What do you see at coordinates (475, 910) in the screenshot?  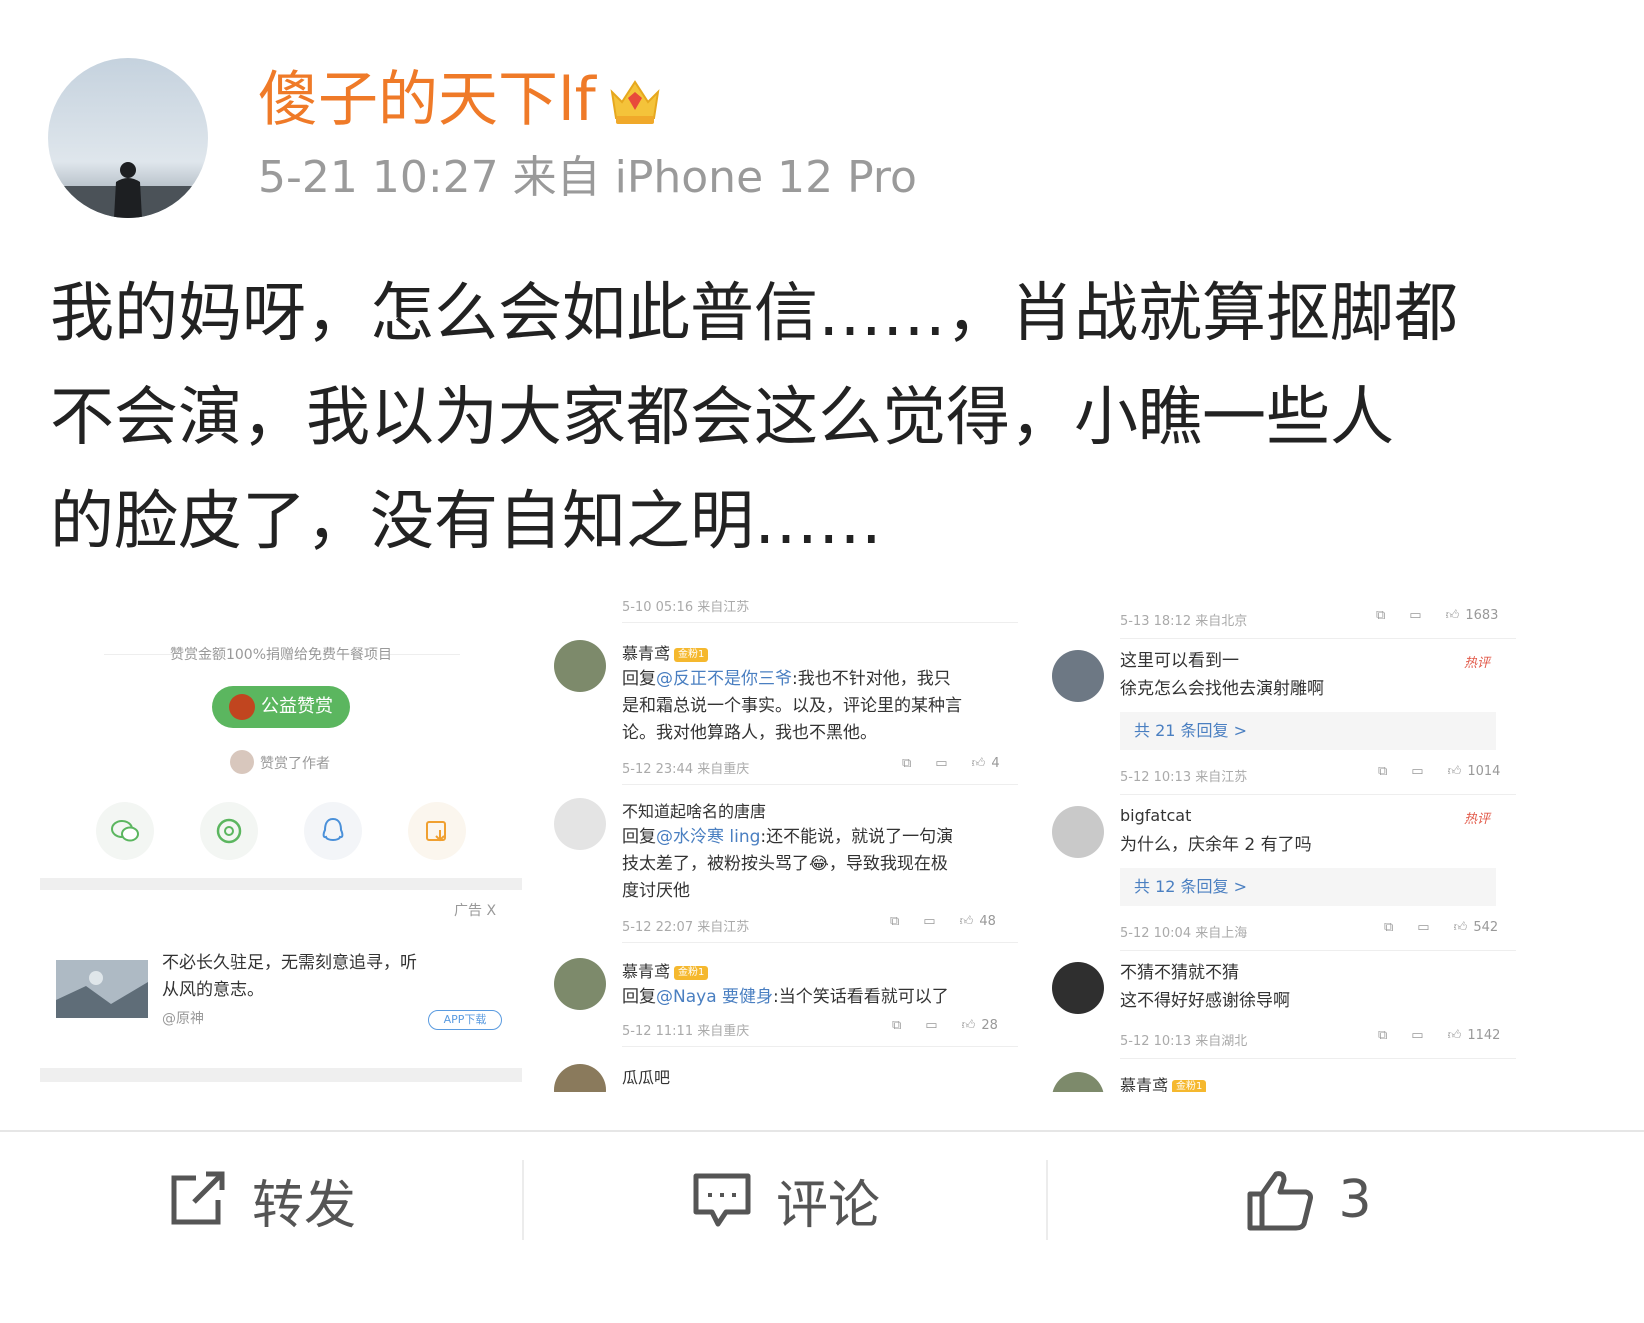 I see `ad-close: 广告 X` at bounding box center [475, 910].